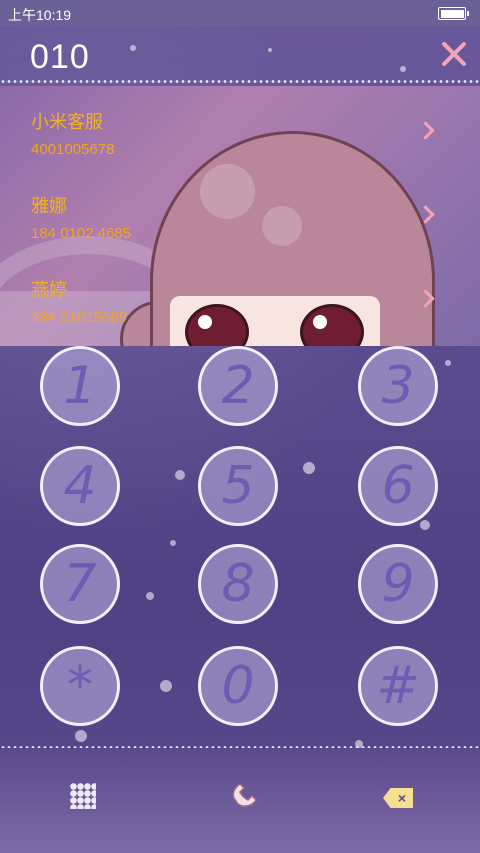 Image resolution: width=480 pixels, height=853 pixels. Describe the element at coordinates (238, 486) in the screenshot. I see `key-5: 5` at that location.